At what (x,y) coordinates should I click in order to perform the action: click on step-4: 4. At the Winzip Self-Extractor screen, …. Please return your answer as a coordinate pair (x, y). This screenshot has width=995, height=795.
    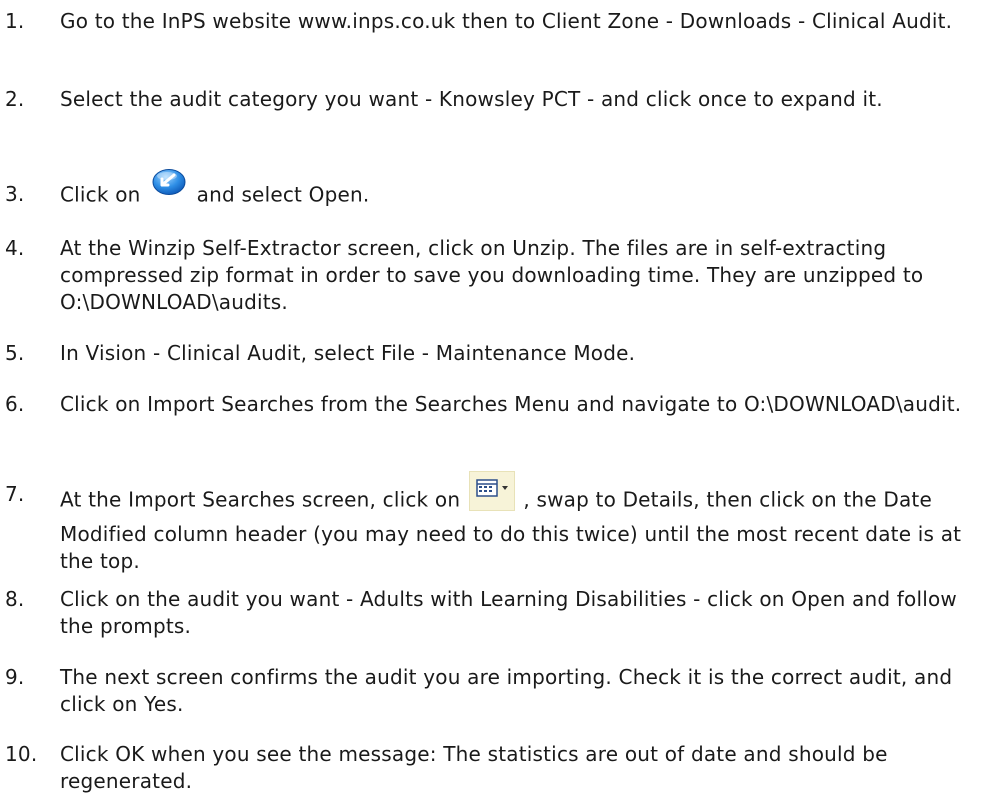
    Looking at the image, I should click on (492, 275).